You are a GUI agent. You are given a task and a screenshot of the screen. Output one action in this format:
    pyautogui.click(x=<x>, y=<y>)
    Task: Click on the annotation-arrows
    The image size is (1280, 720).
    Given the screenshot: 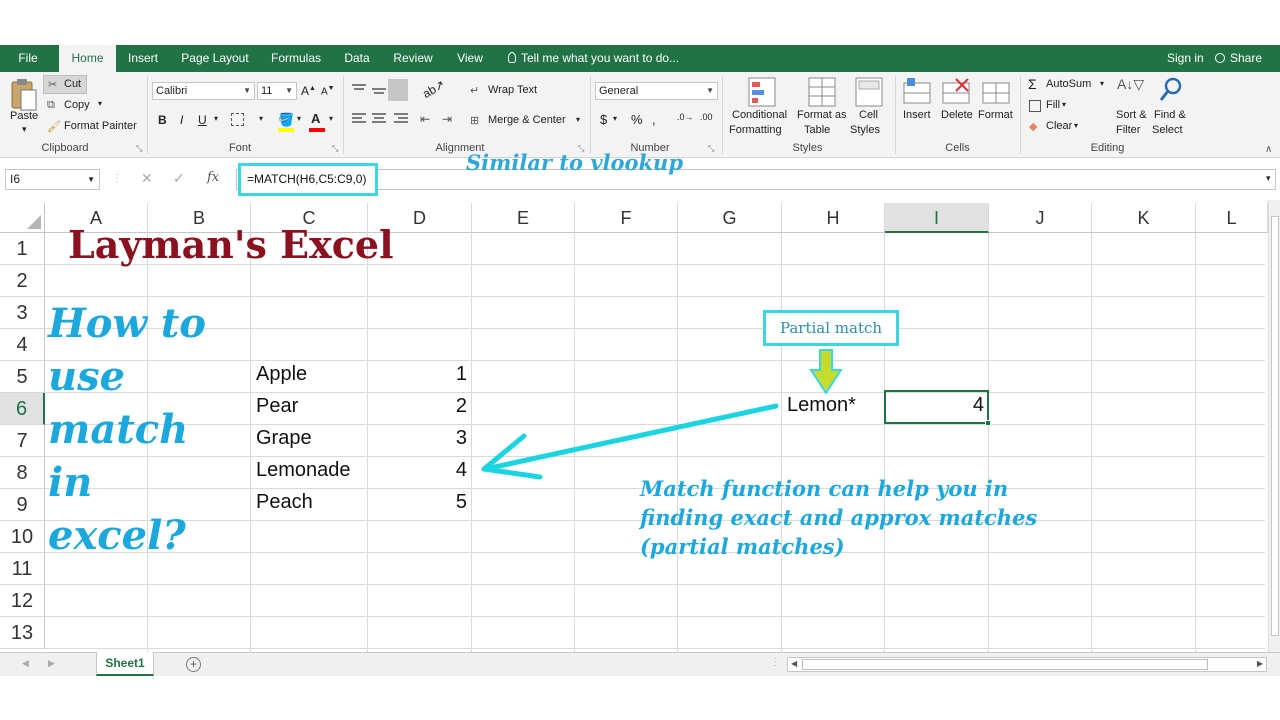 What is the action you would take?
    pyautogui.click(x=662, y=414)
    